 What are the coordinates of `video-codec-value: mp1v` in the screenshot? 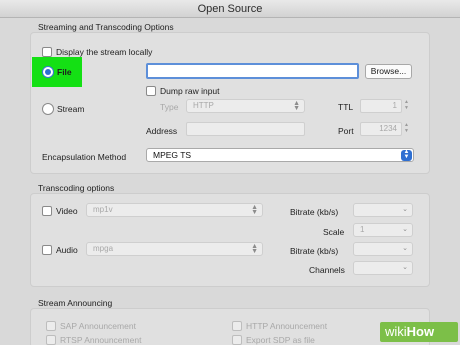 It's located at (103, 209).